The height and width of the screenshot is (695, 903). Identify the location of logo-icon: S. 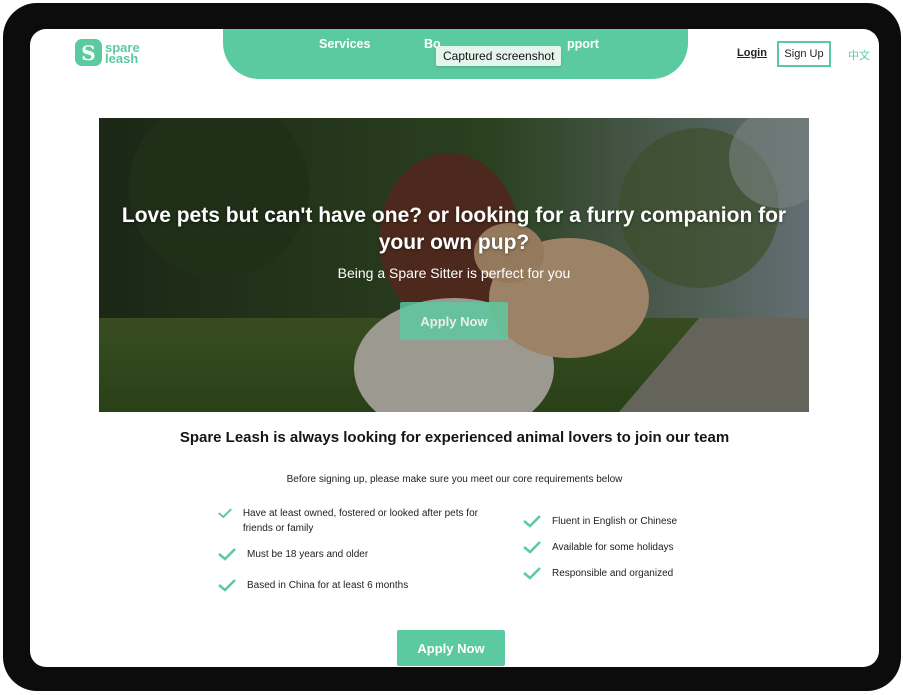
(88, 52).